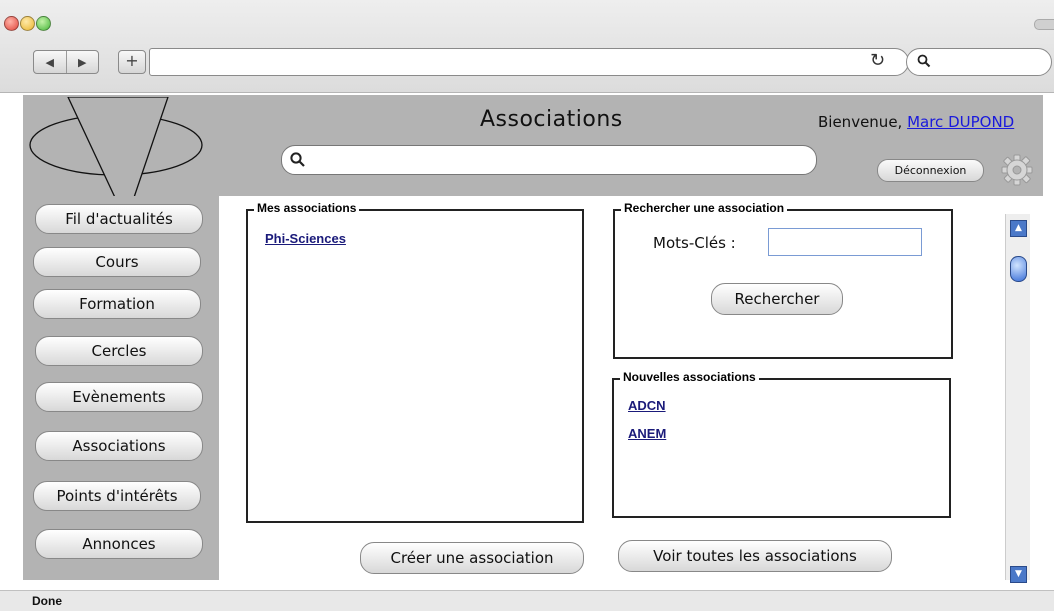 The width and height of the screenshot is (1054, 611). Describe the element at coordinates (689, 377) in the screenshot. I see `new-associations-legend: Nouvelles associations` at that location.